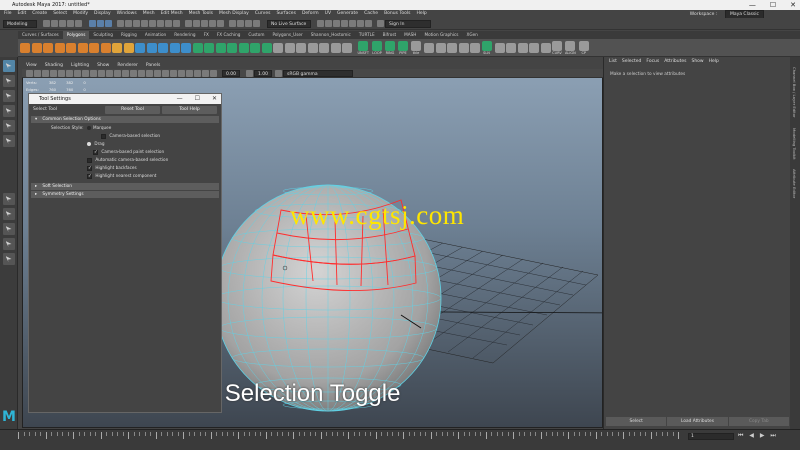  I want to click on gamma-icon, so click(249, 73).